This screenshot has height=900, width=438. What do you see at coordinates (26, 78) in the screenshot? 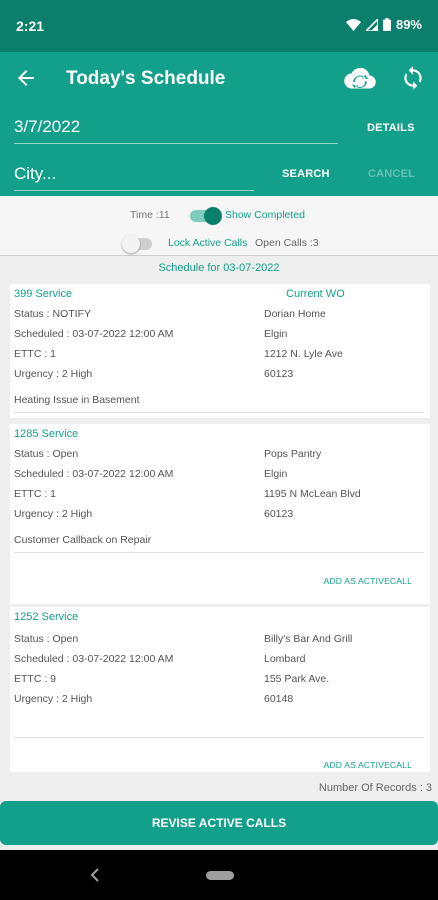
I see `back-arrow-icon` at bounding box center [26, 78].